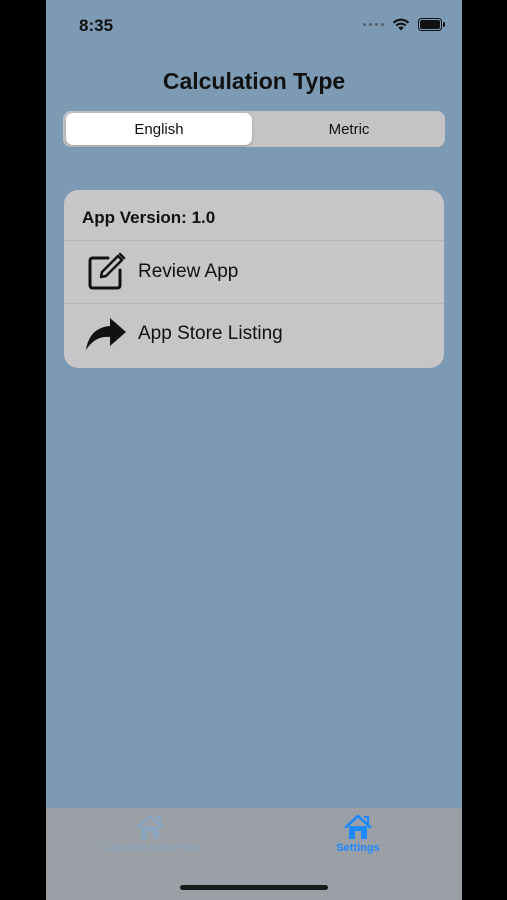 The width and height of the screenshot is (507, 900). What do you see at coordinates (254, 25) in the screenshot?
I see `status-bar: 8:35` at bounding box center [254, 25].